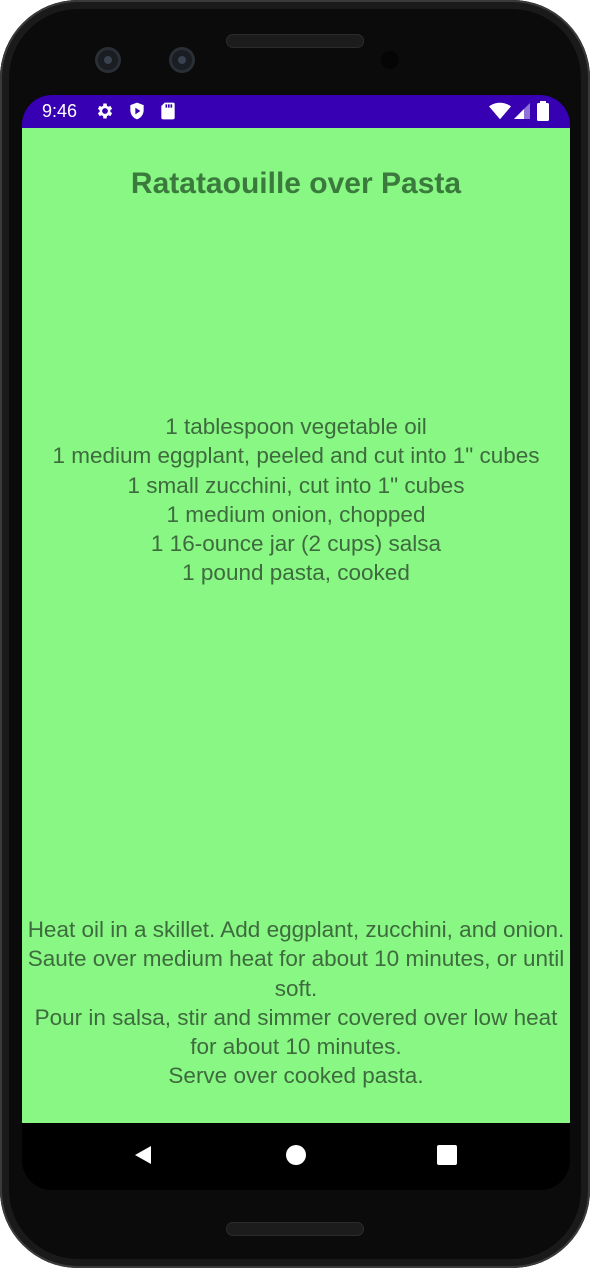 The width and height of the screenshot is (590, 1268). I want to click on proximity-sensor, so click(390, 60).